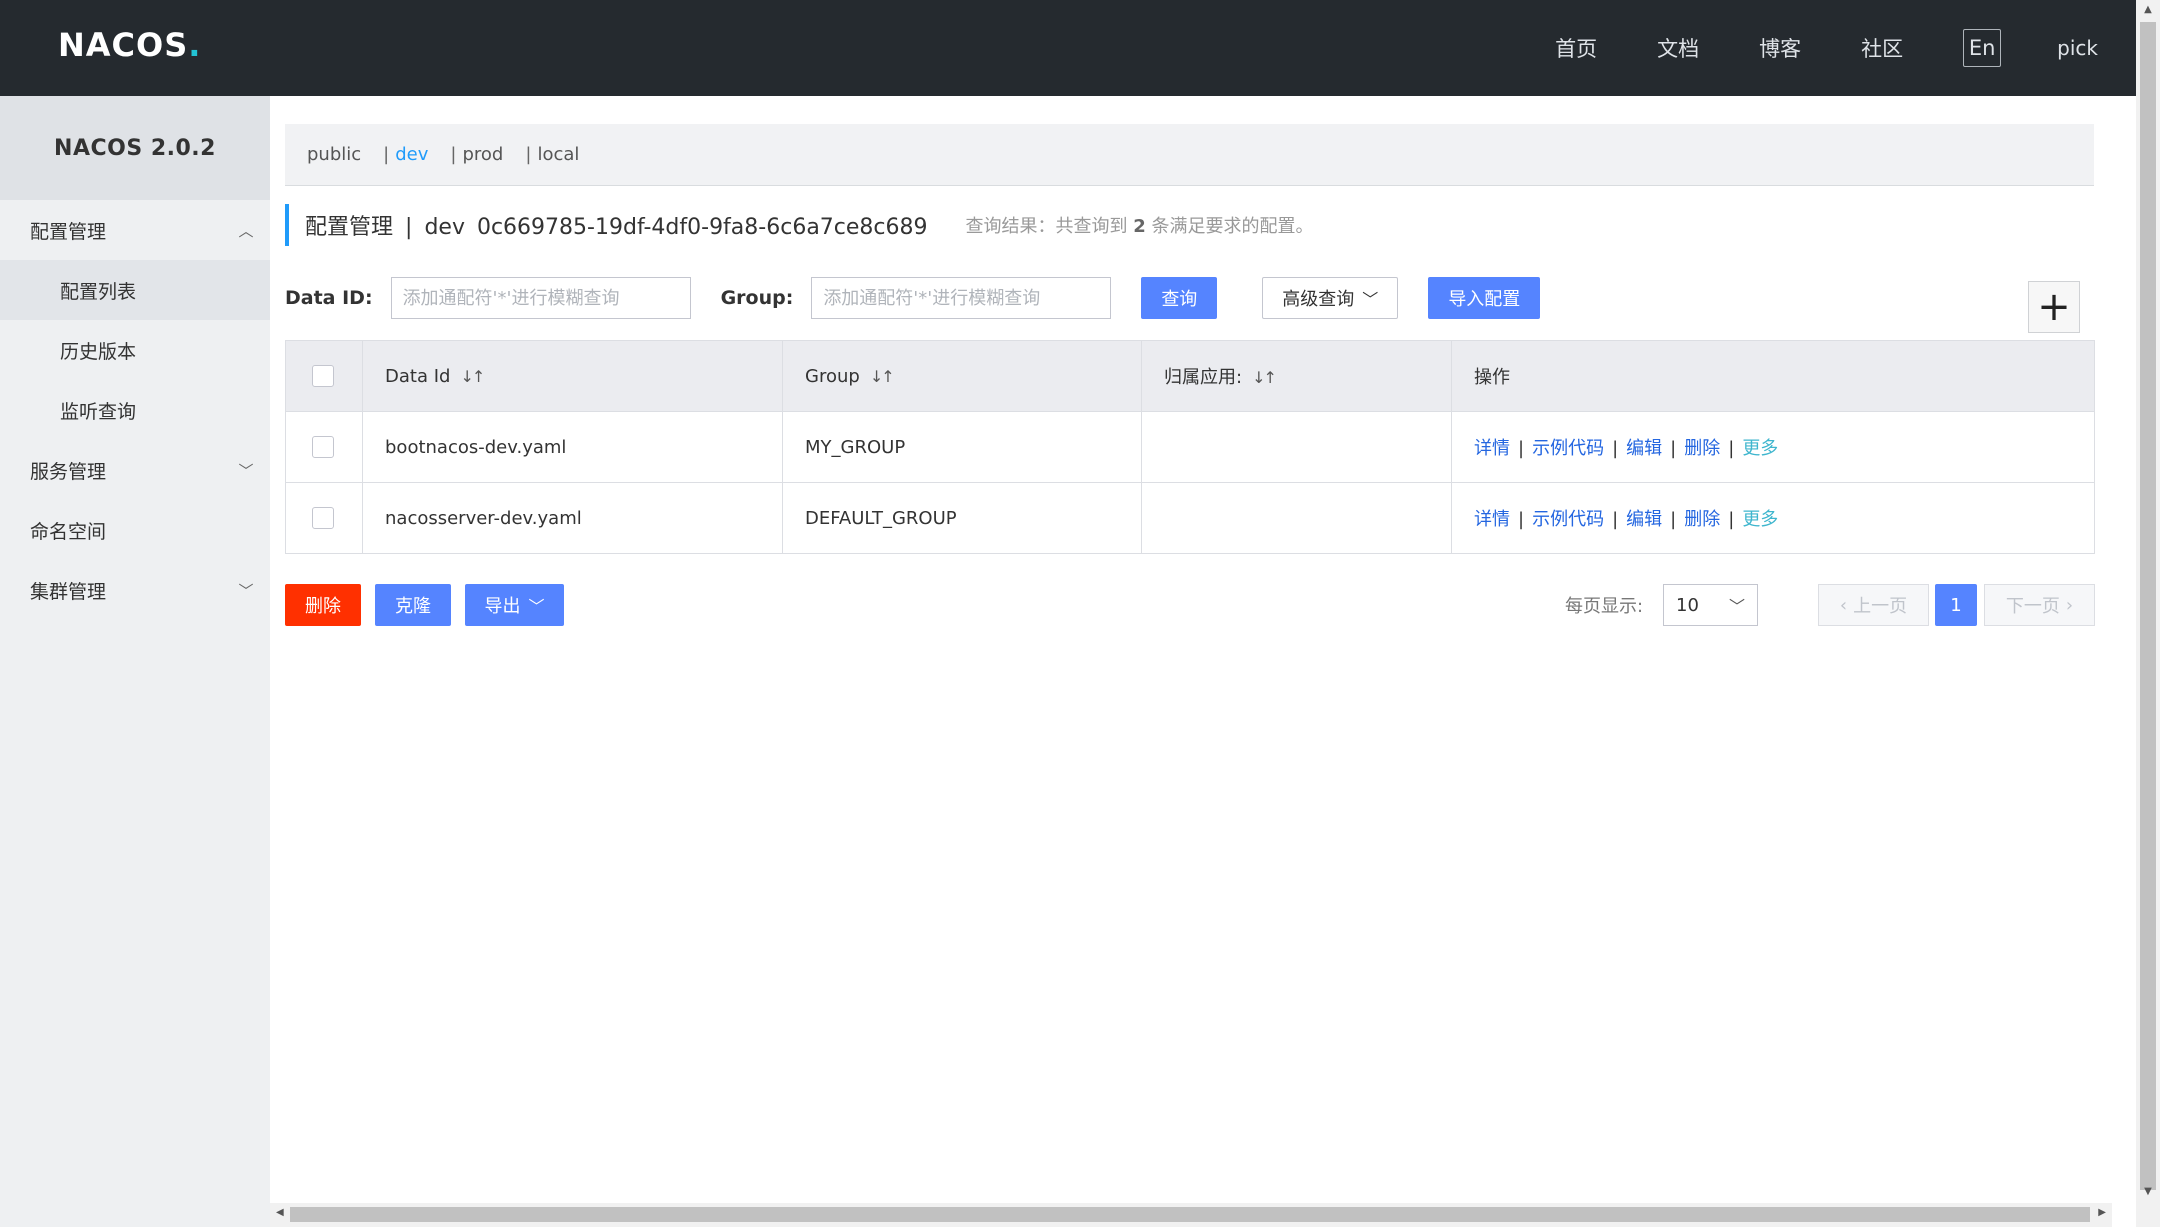 The width and height of the screenshot is (2160, 1227). What do you see at coordinates (323, 376) in the screenshot?
I see `select-all-checkbox` at bounding box center [323, 376].